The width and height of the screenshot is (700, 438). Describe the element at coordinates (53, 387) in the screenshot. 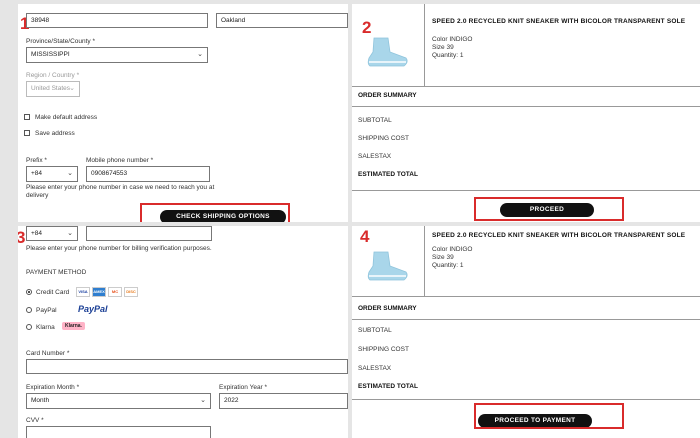

I see `exp-month-label: Expiration Month *` at that location.